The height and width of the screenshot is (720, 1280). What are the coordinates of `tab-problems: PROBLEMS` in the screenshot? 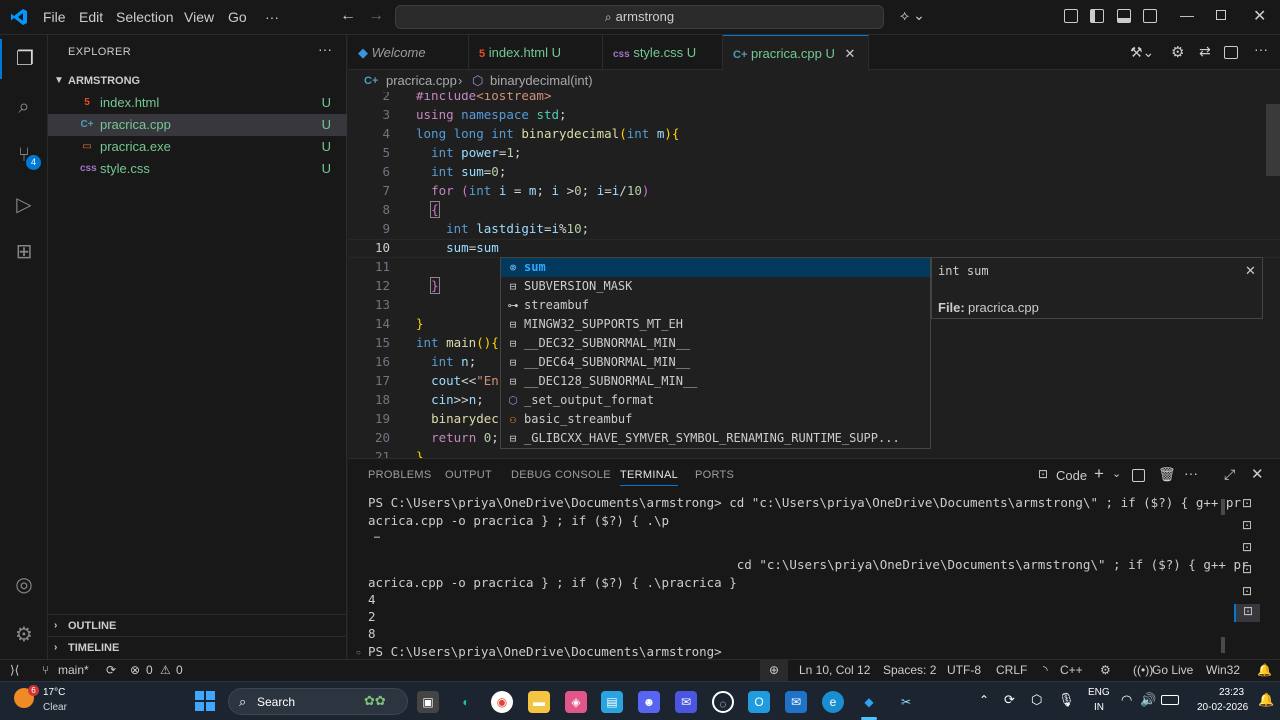 It's located at (400, 475).